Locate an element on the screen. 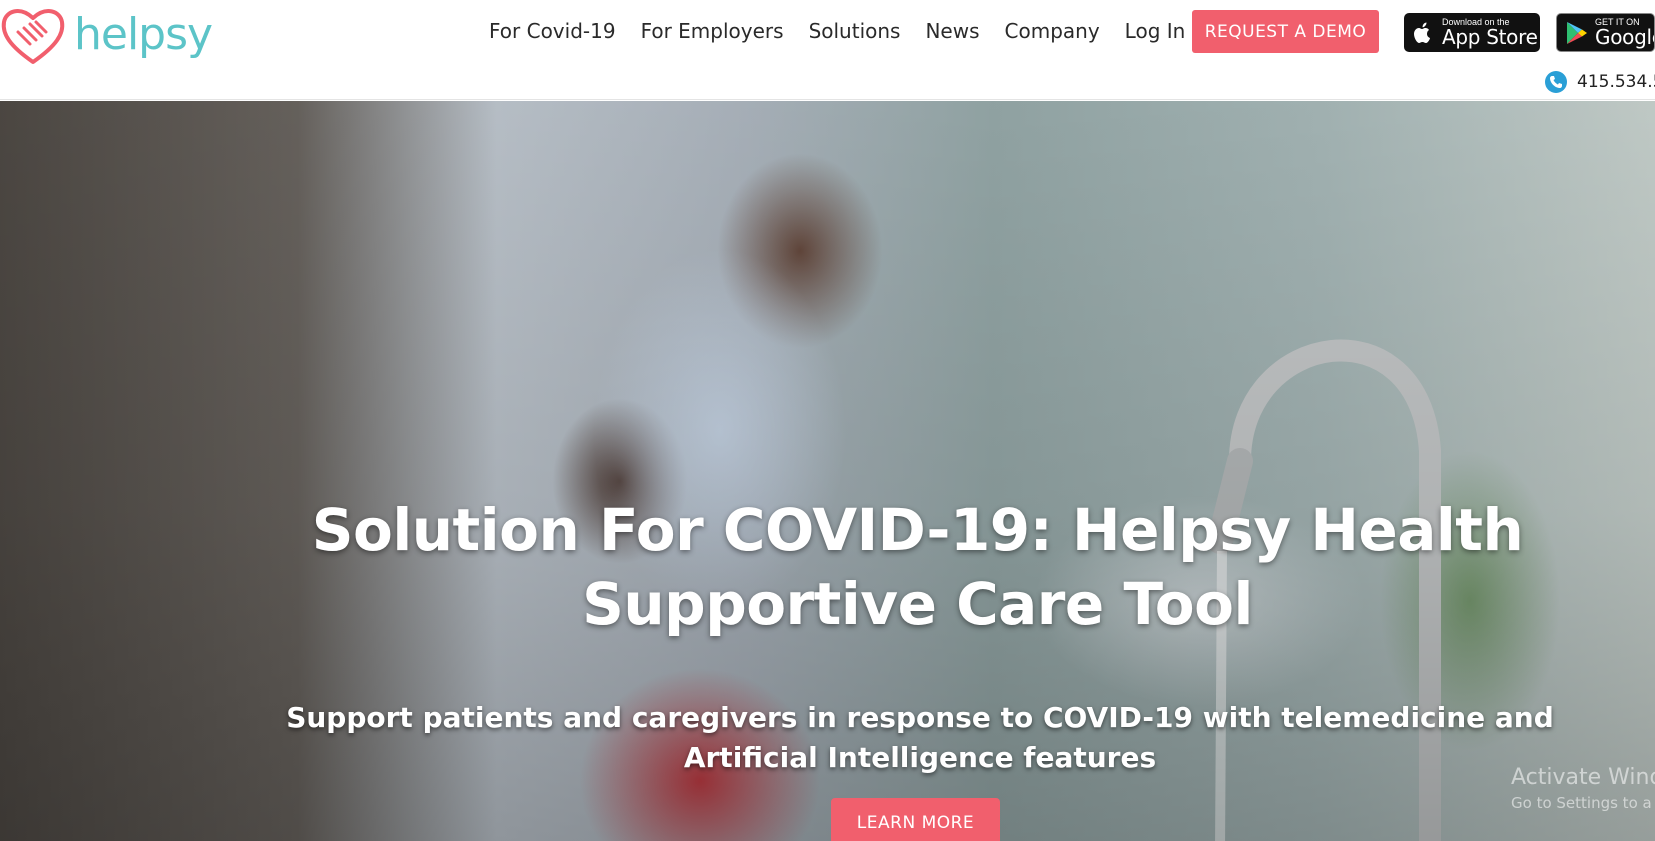 Image resolution: width=1655 pixels, height=841 pixels. logo: helpsy is located at coordinates (106, 36).